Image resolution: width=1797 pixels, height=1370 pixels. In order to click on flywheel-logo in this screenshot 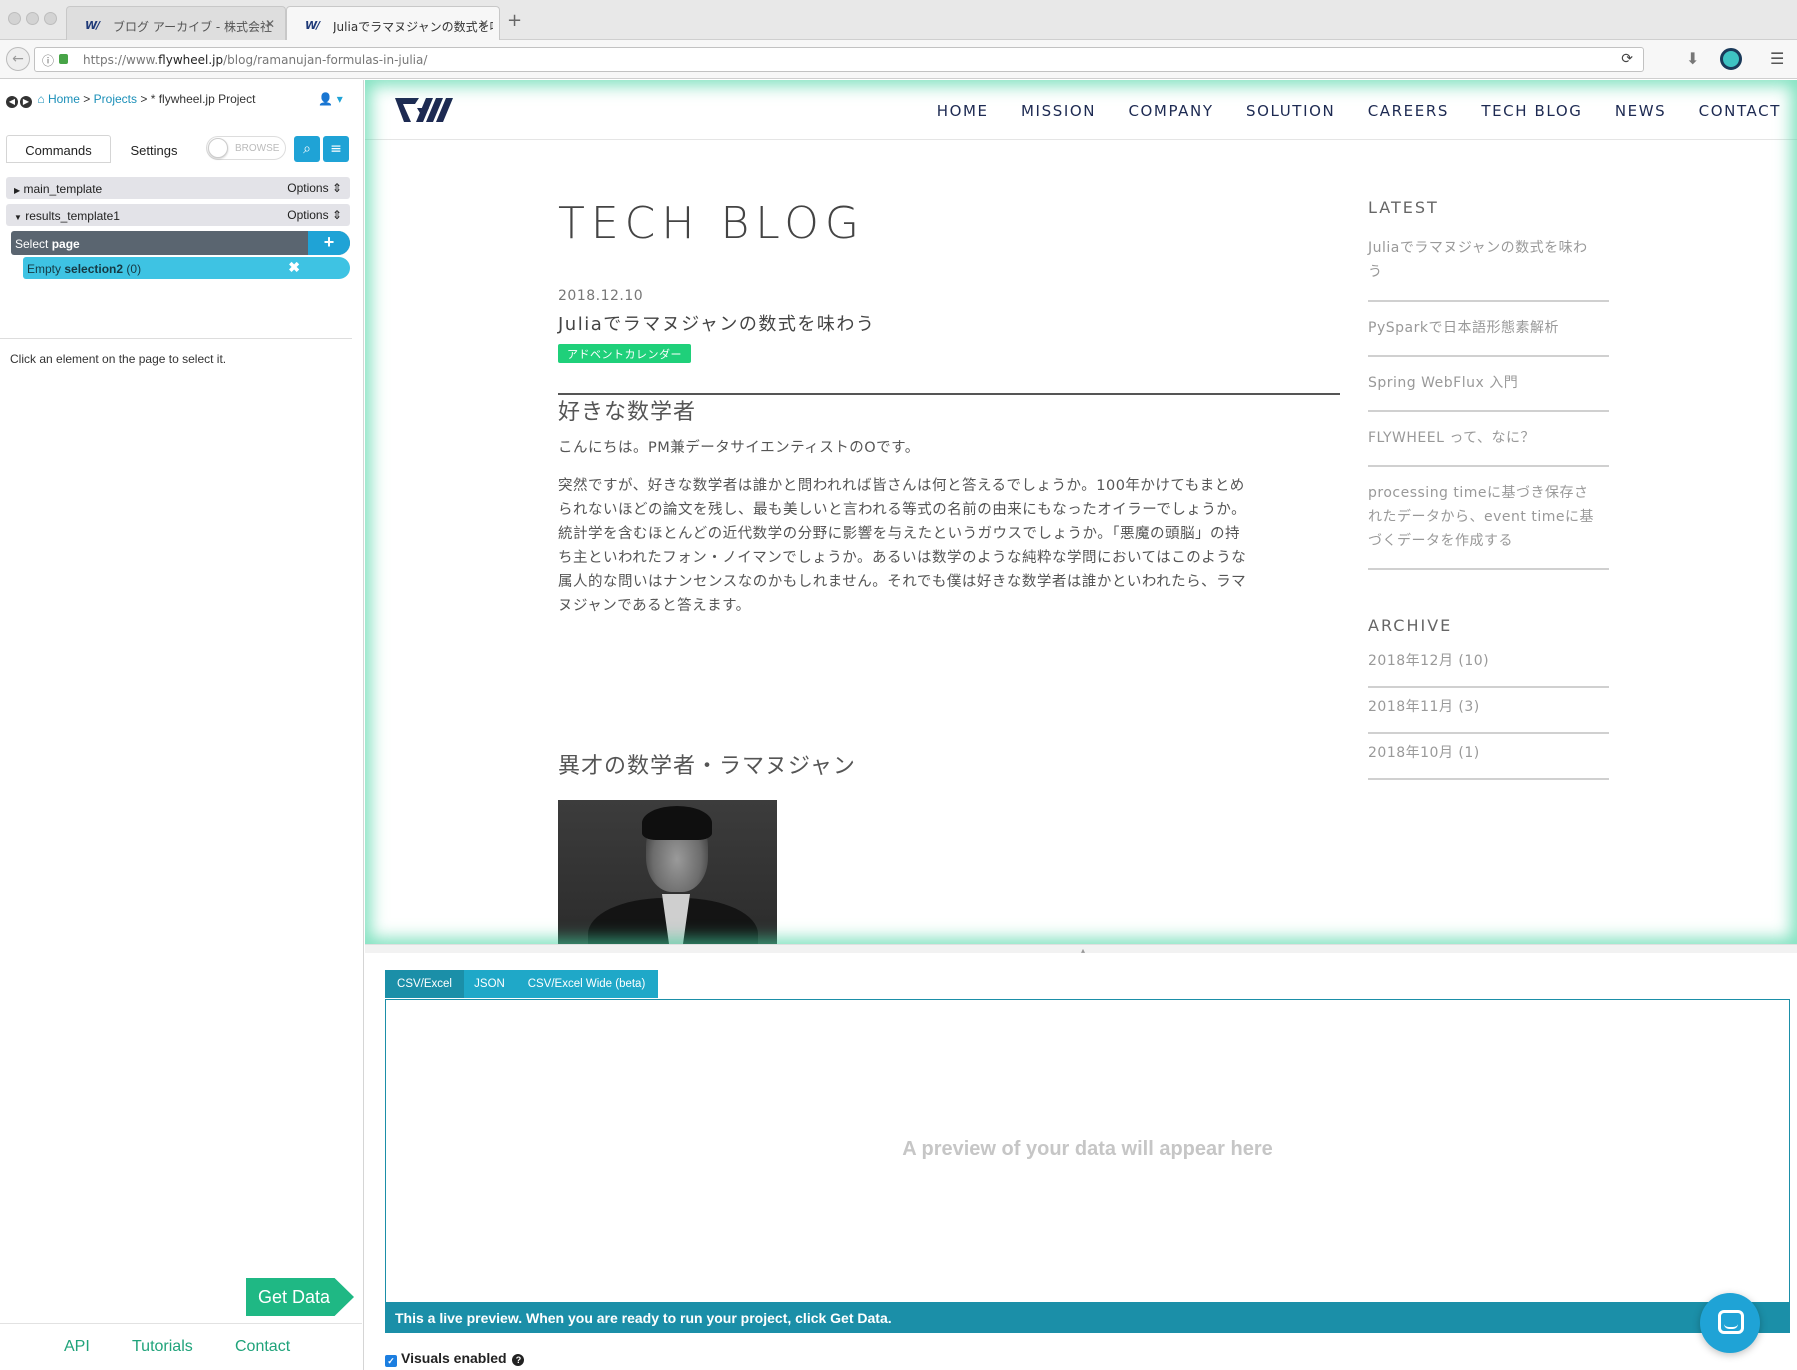, I will do `click(424, 109)`.